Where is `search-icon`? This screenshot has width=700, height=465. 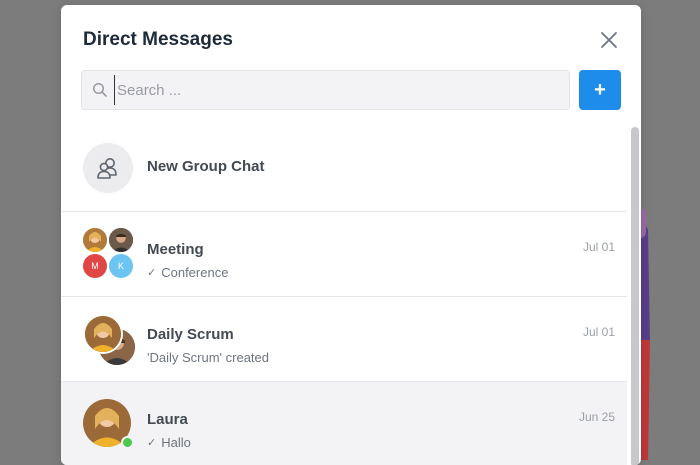 search-icon is located at coordinates (100, 90).